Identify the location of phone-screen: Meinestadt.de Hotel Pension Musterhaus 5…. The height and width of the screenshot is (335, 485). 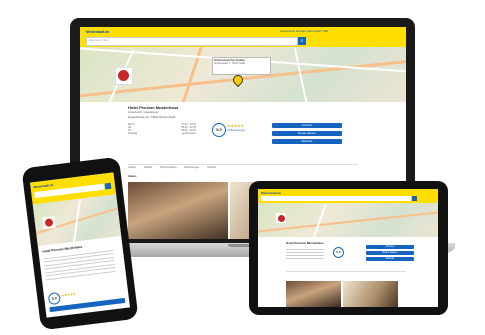
(80, 245).